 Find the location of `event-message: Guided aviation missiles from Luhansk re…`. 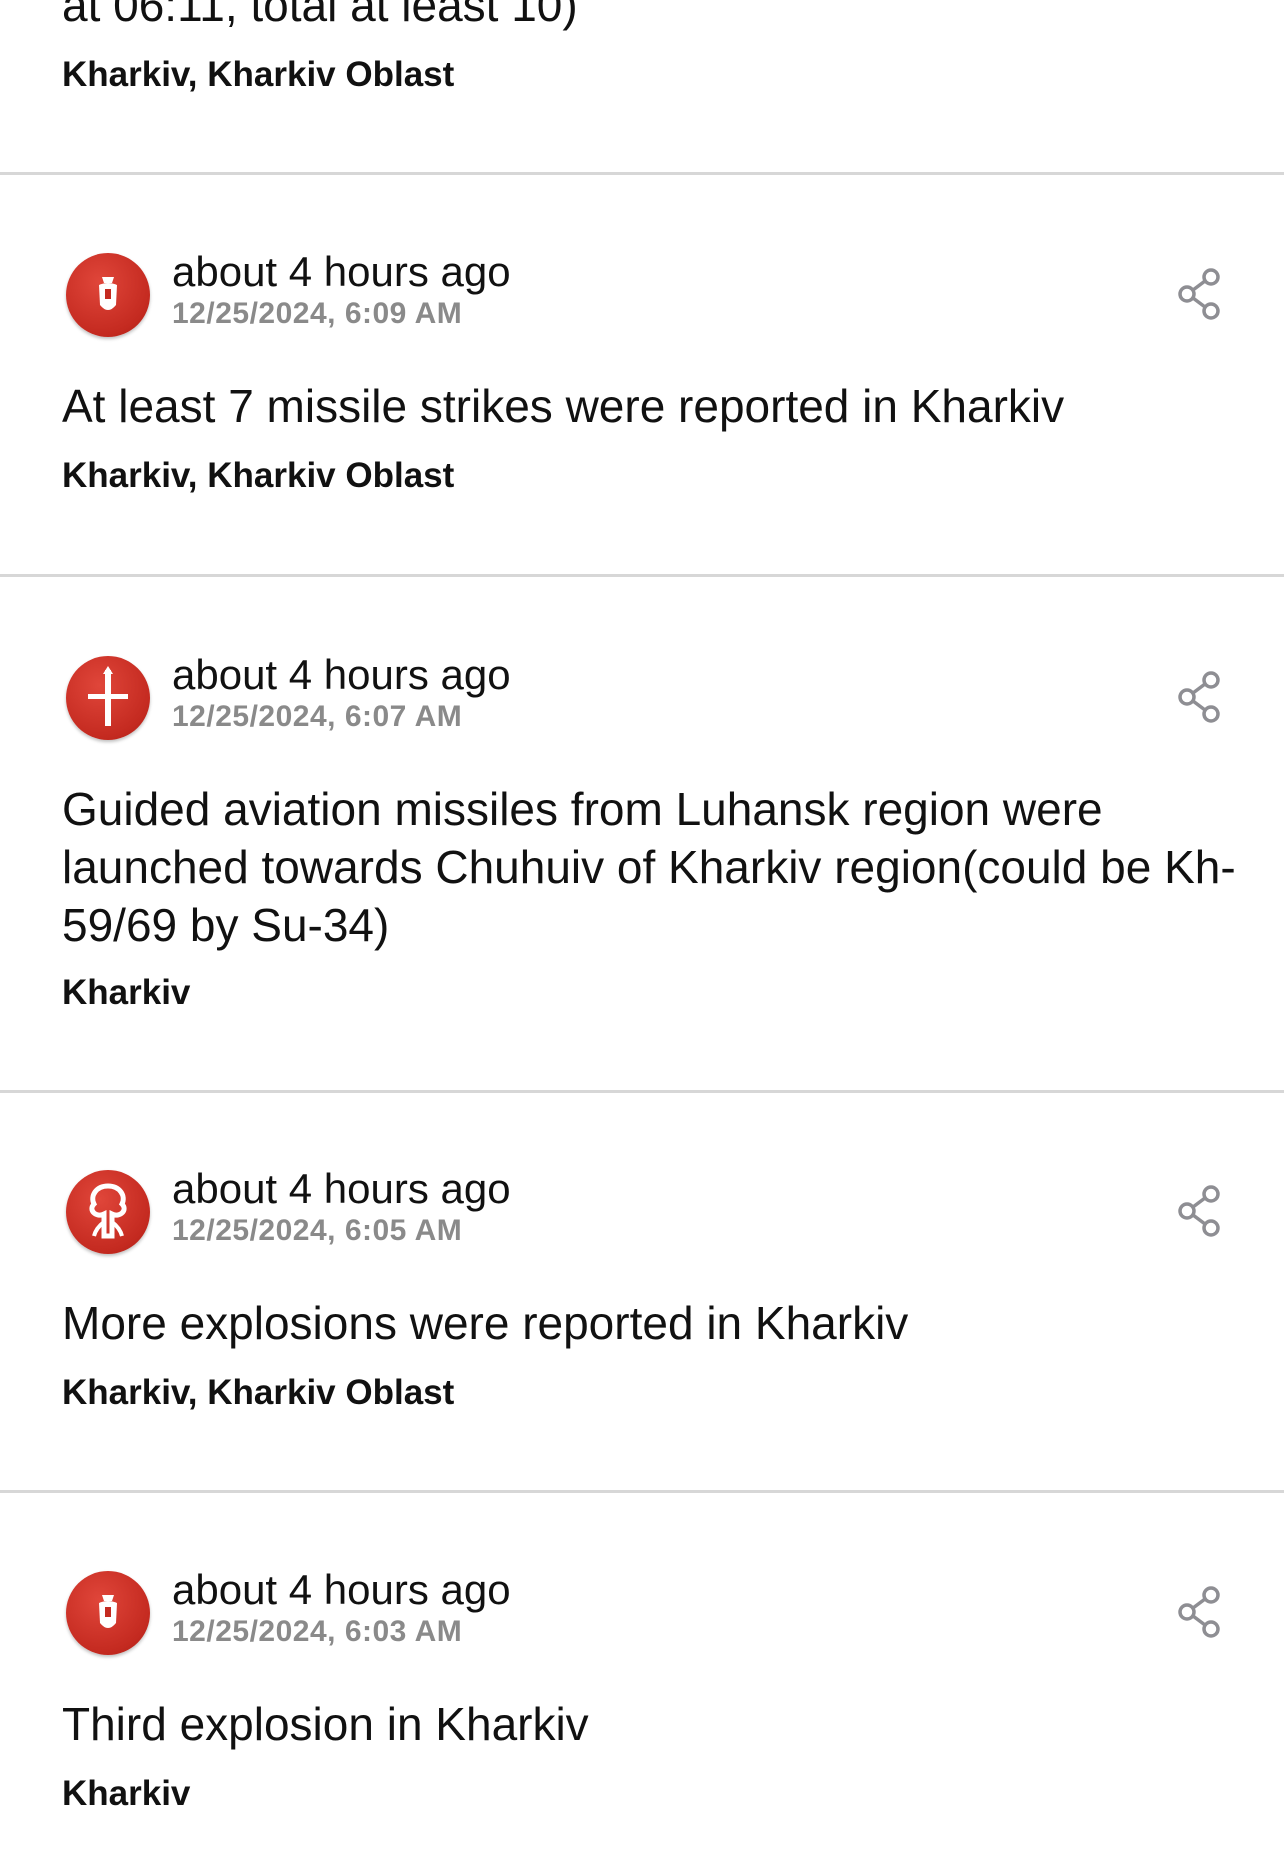

event-message: Guided aviation missiles from Luhansk re… is located at coordinates (649, 867).